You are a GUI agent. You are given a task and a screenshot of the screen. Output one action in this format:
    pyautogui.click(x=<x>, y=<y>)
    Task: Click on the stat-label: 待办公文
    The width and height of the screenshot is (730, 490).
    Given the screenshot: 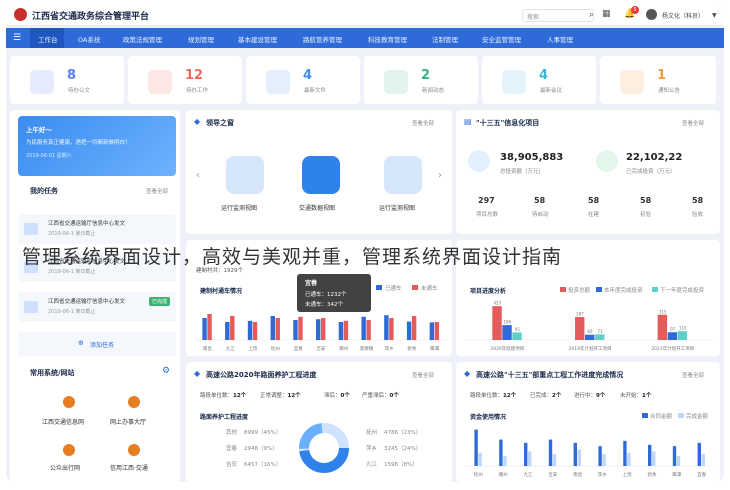 What is the action you would take?
    pyautogui.click(x=79, y=91)
    